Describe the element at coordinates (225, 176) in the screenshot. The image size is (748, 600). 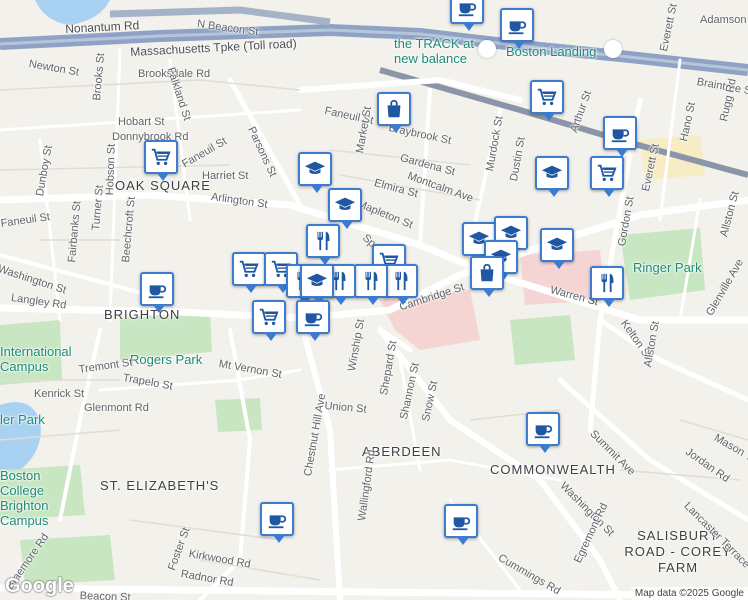
I see `street-label: Harriet St` at that location.